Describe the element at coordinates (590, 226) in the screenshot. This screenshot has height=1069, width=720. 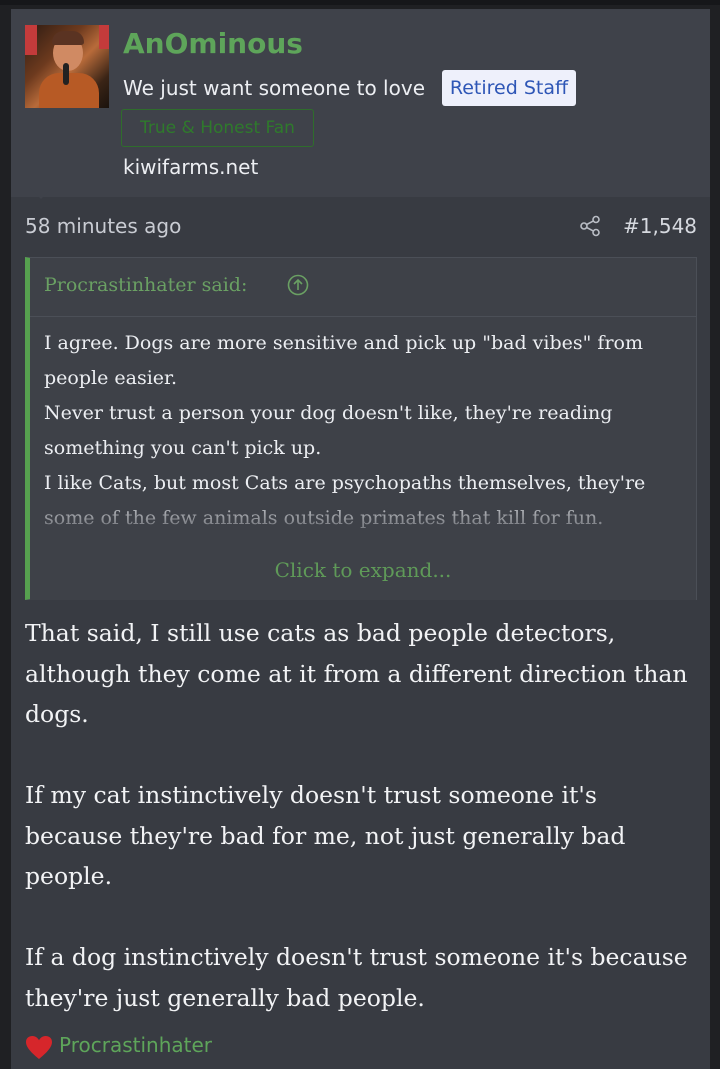
I see `share-icon` at that location.